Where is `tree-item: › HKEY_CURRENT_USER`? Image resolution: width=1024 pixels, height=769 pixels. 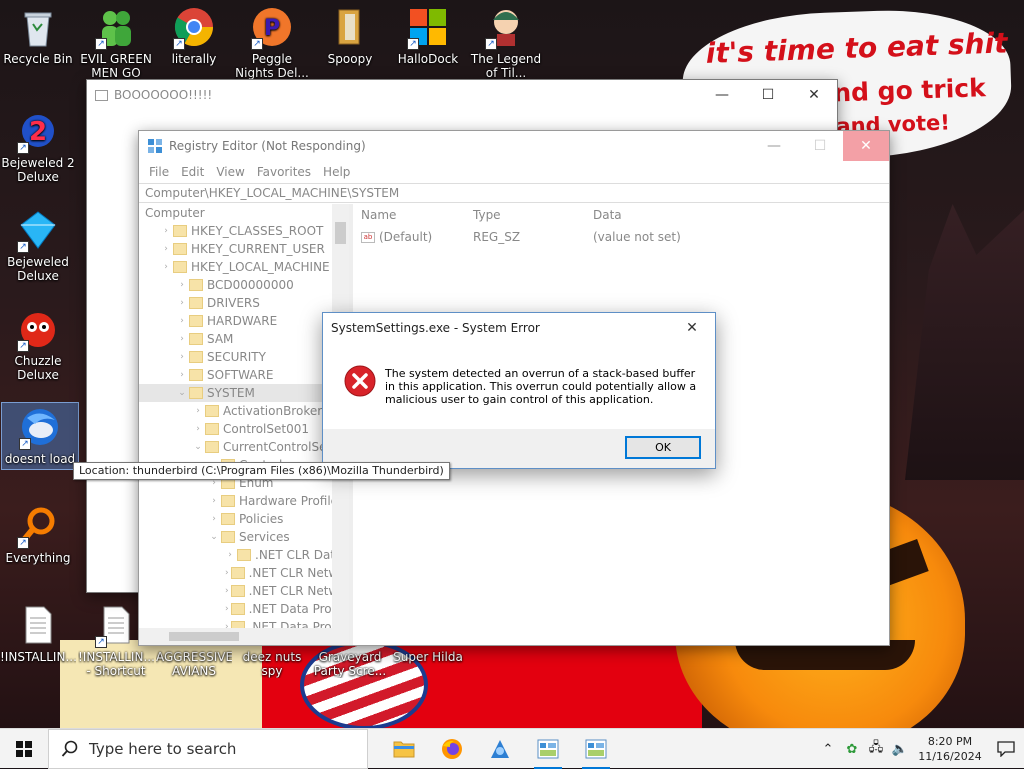
tree-item: › HKEY_CURRENT_USER is located at coordinates (244, 249).